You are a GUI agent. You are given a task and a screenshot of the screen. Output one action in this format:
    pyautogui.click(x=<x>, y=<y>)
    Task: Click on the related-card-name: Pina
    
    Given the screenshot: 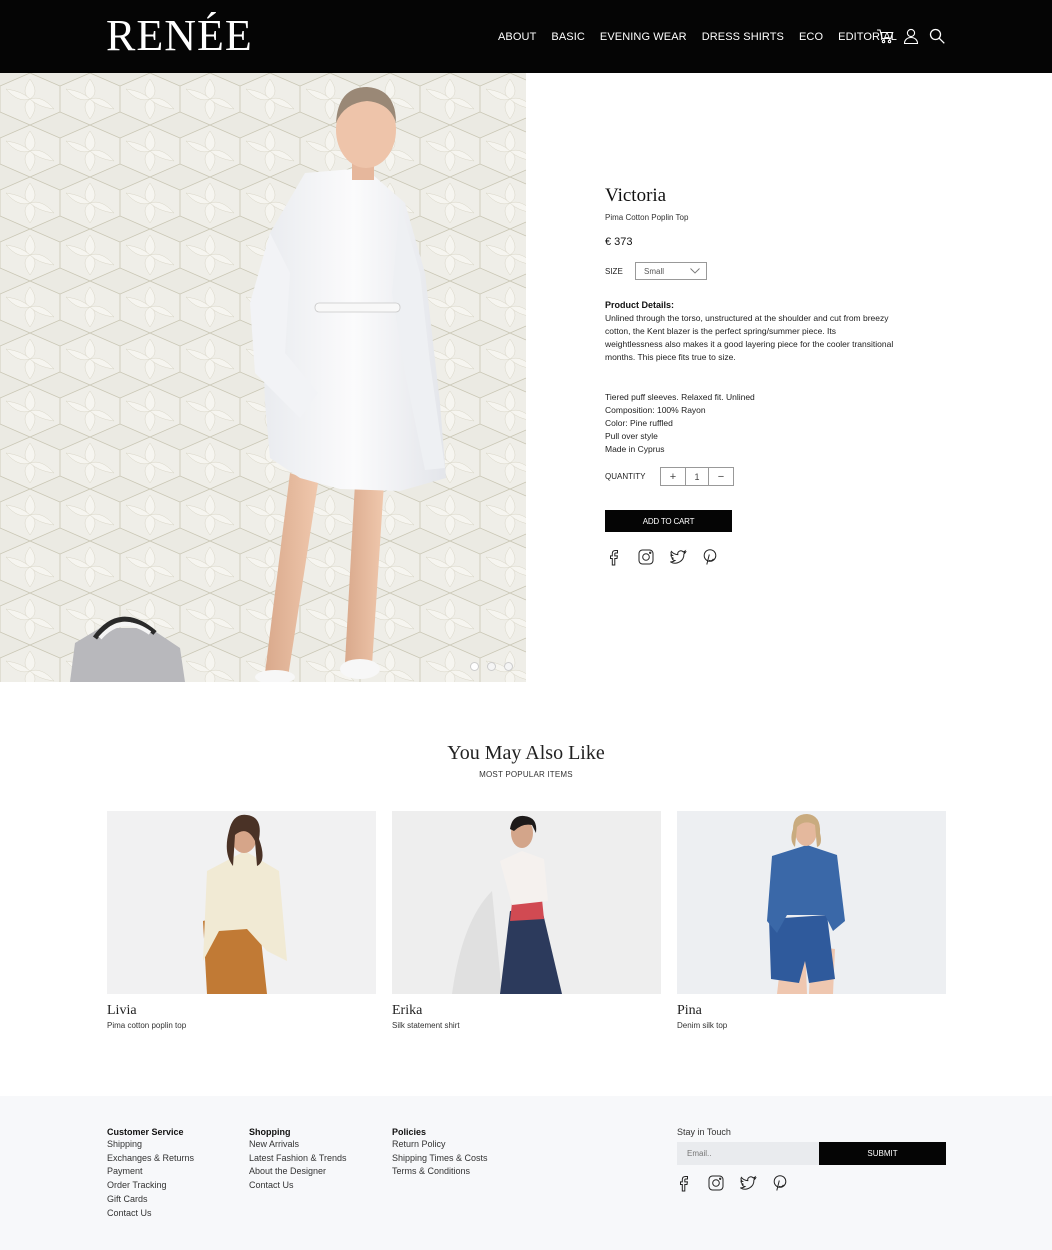 What is the action you would take?
    pyautogui.click(x=811, y=1011)
    